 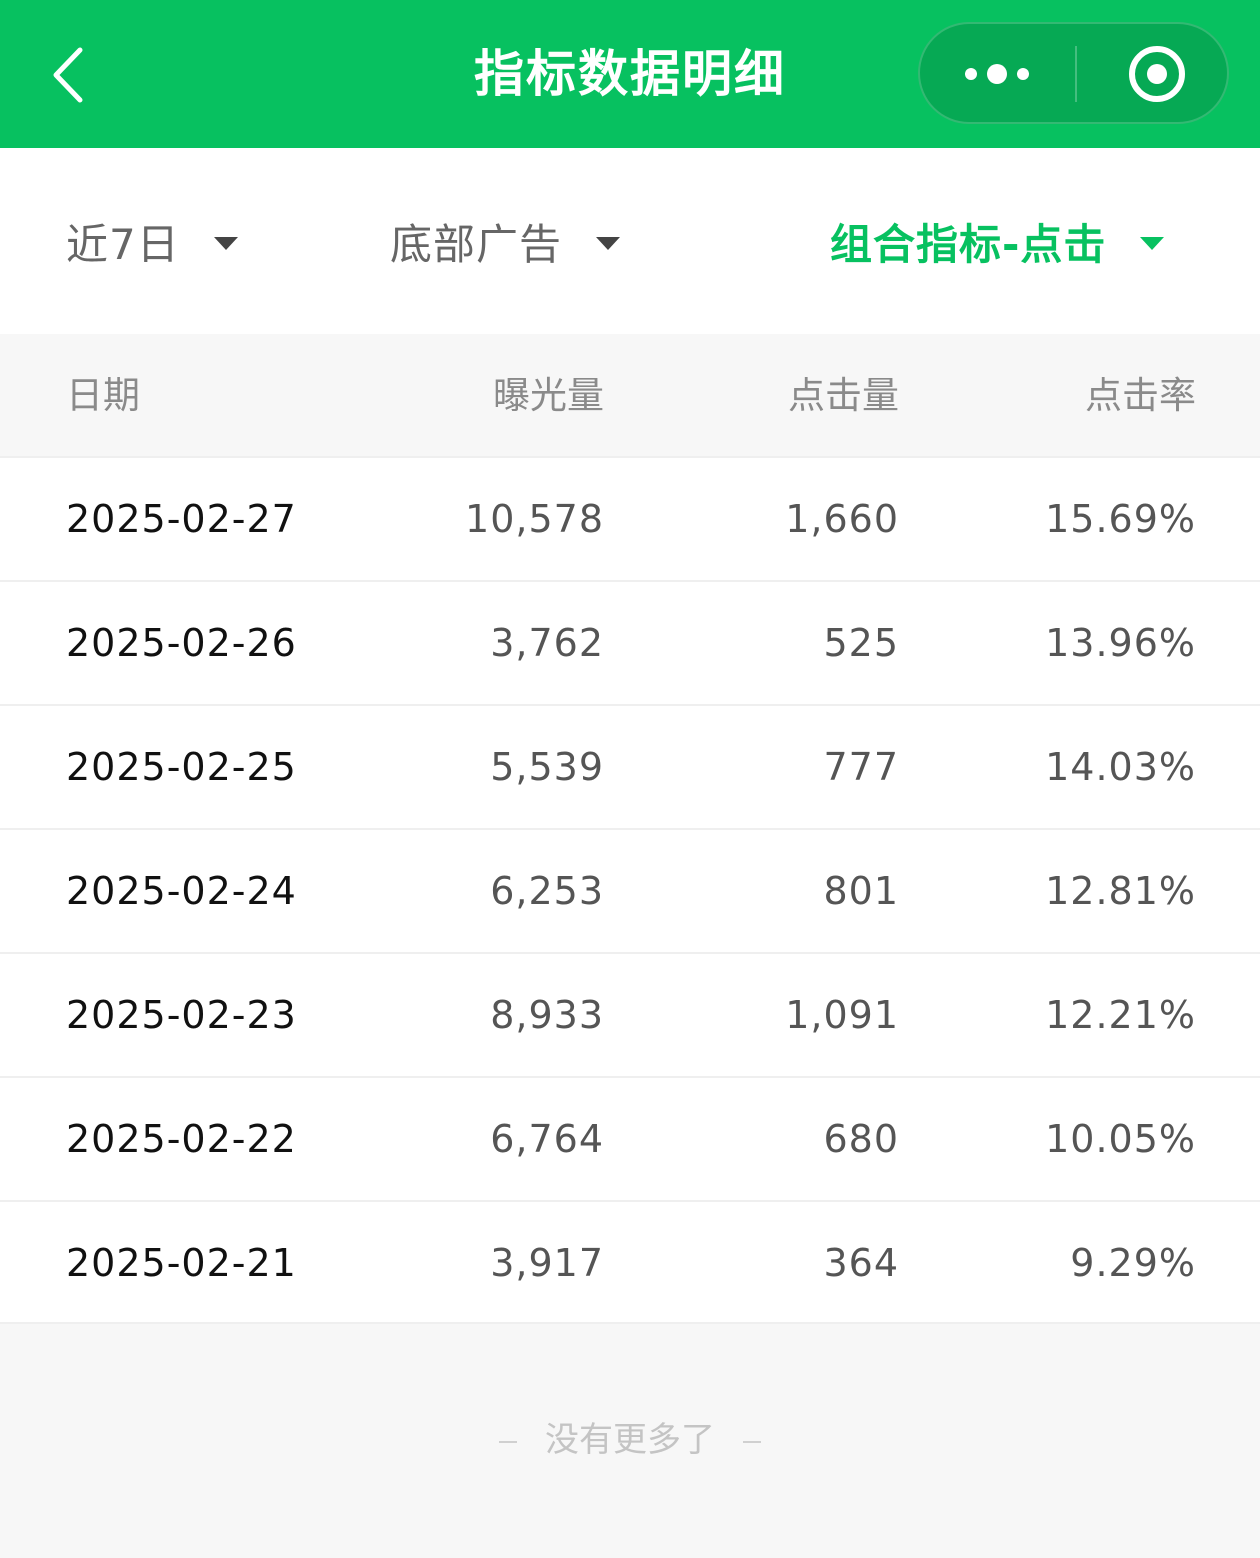 I want to click on more-button, so click(x=997, y=74).